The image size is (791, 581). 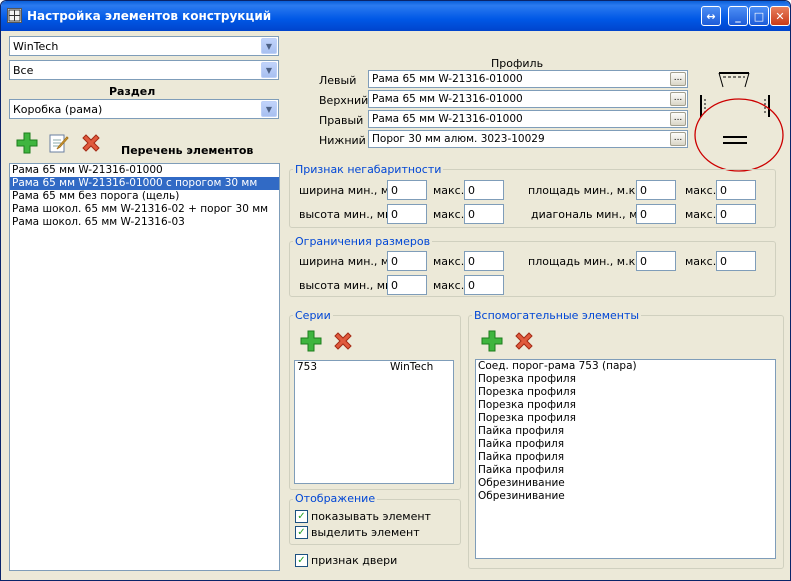 I want to click on limits-area-min-input: 0, so click(x=656, y=261).